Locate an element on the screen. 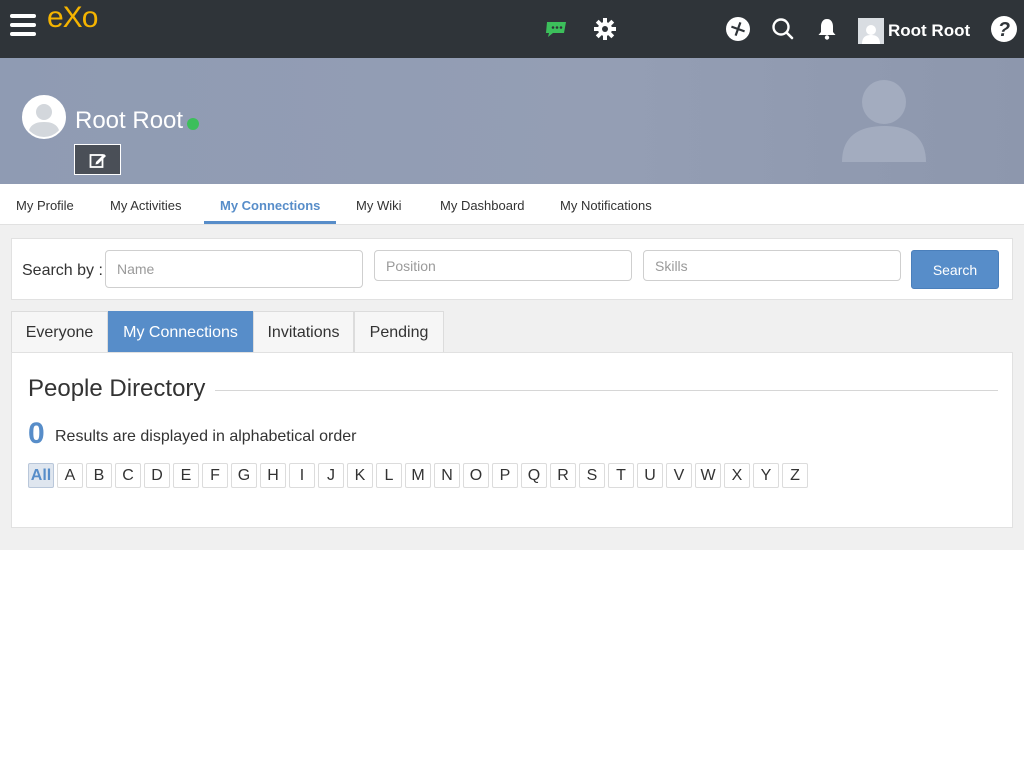 The height and width of the screenshot is (768, 1024). tab-my-wiki: My Wiki is located at coordinates (379, 204).